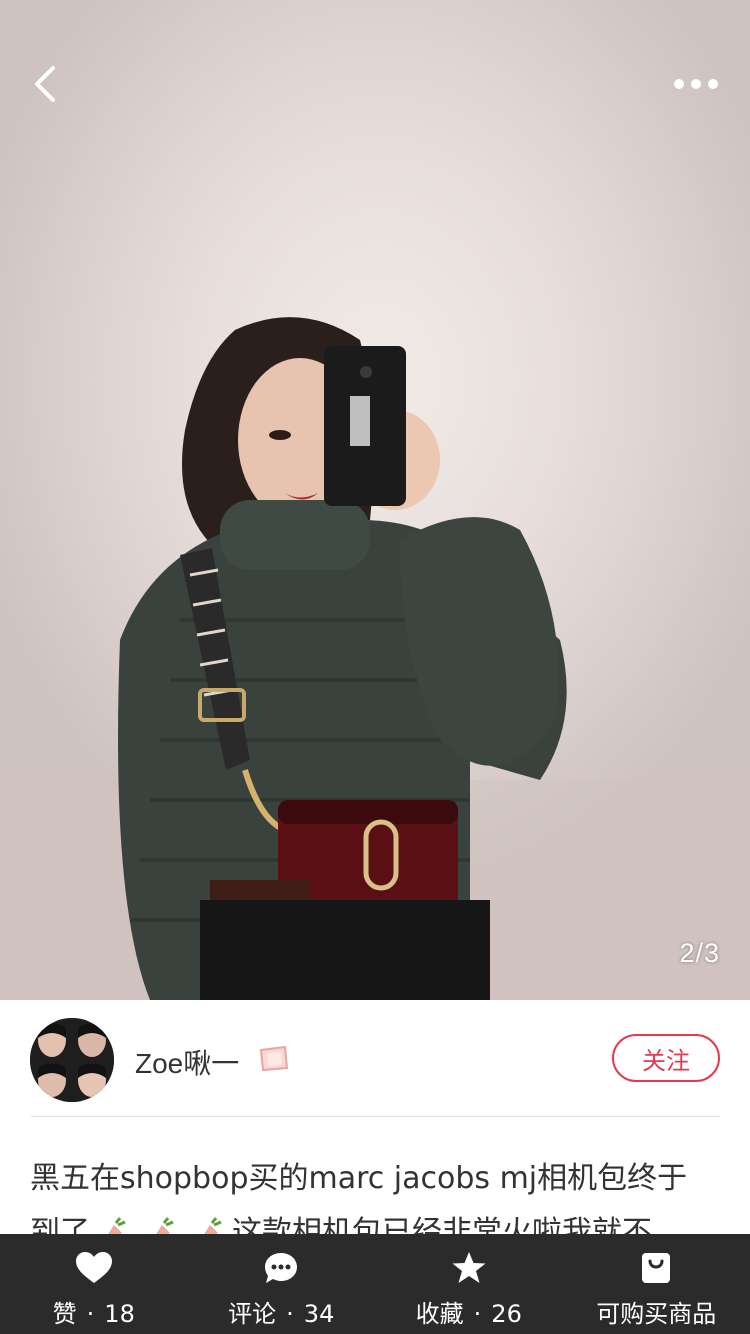  What do you see at coordinates (64, 1314) in the screenshot?
I see `like-label: 赞` at bounding box center [64, 1314].